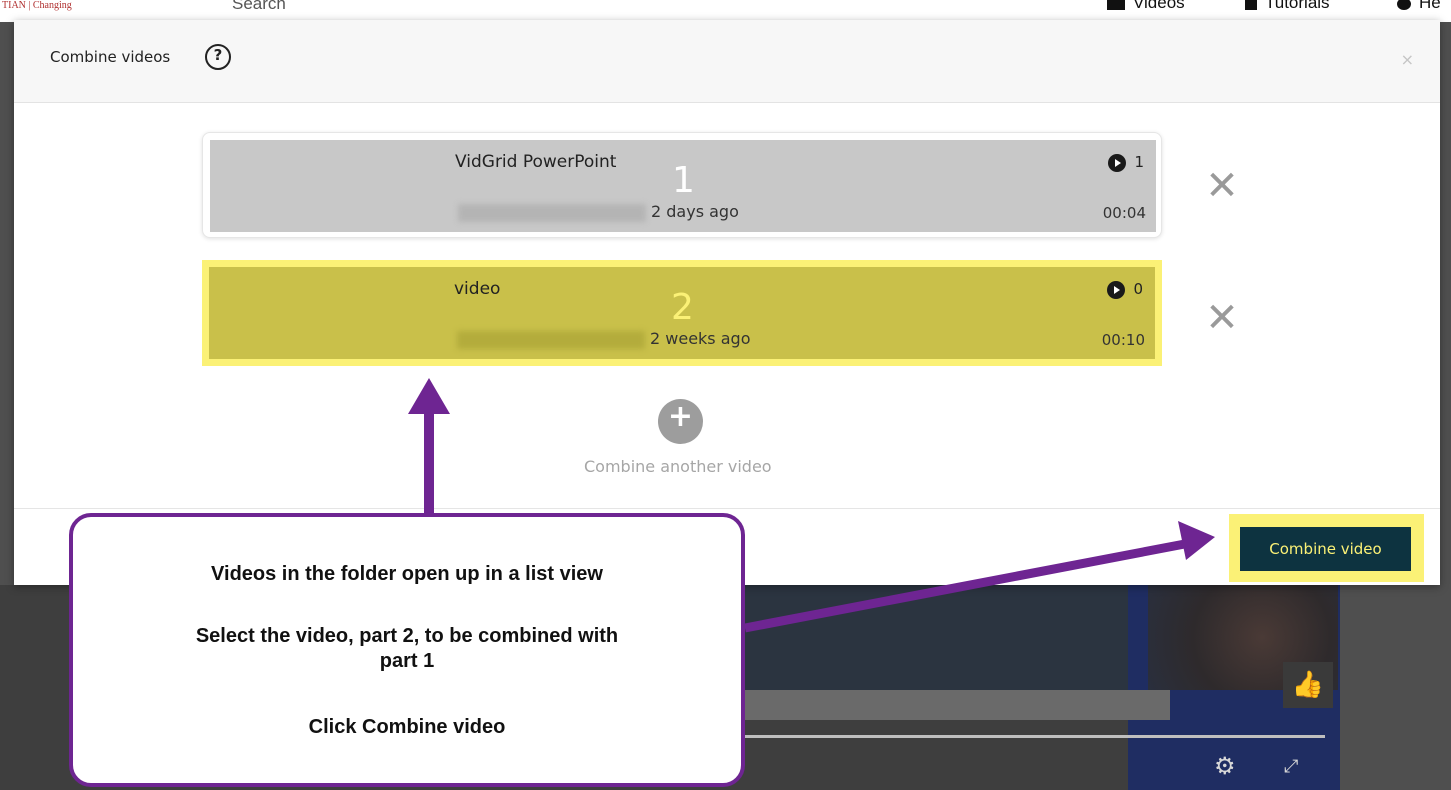 Image resolution: width=1451 pixels, height=790 pixels. What do you see at coordinates (967, 585) in the screenshot?
I see `arrow-right-shaft` at bounding box center [967, 585].